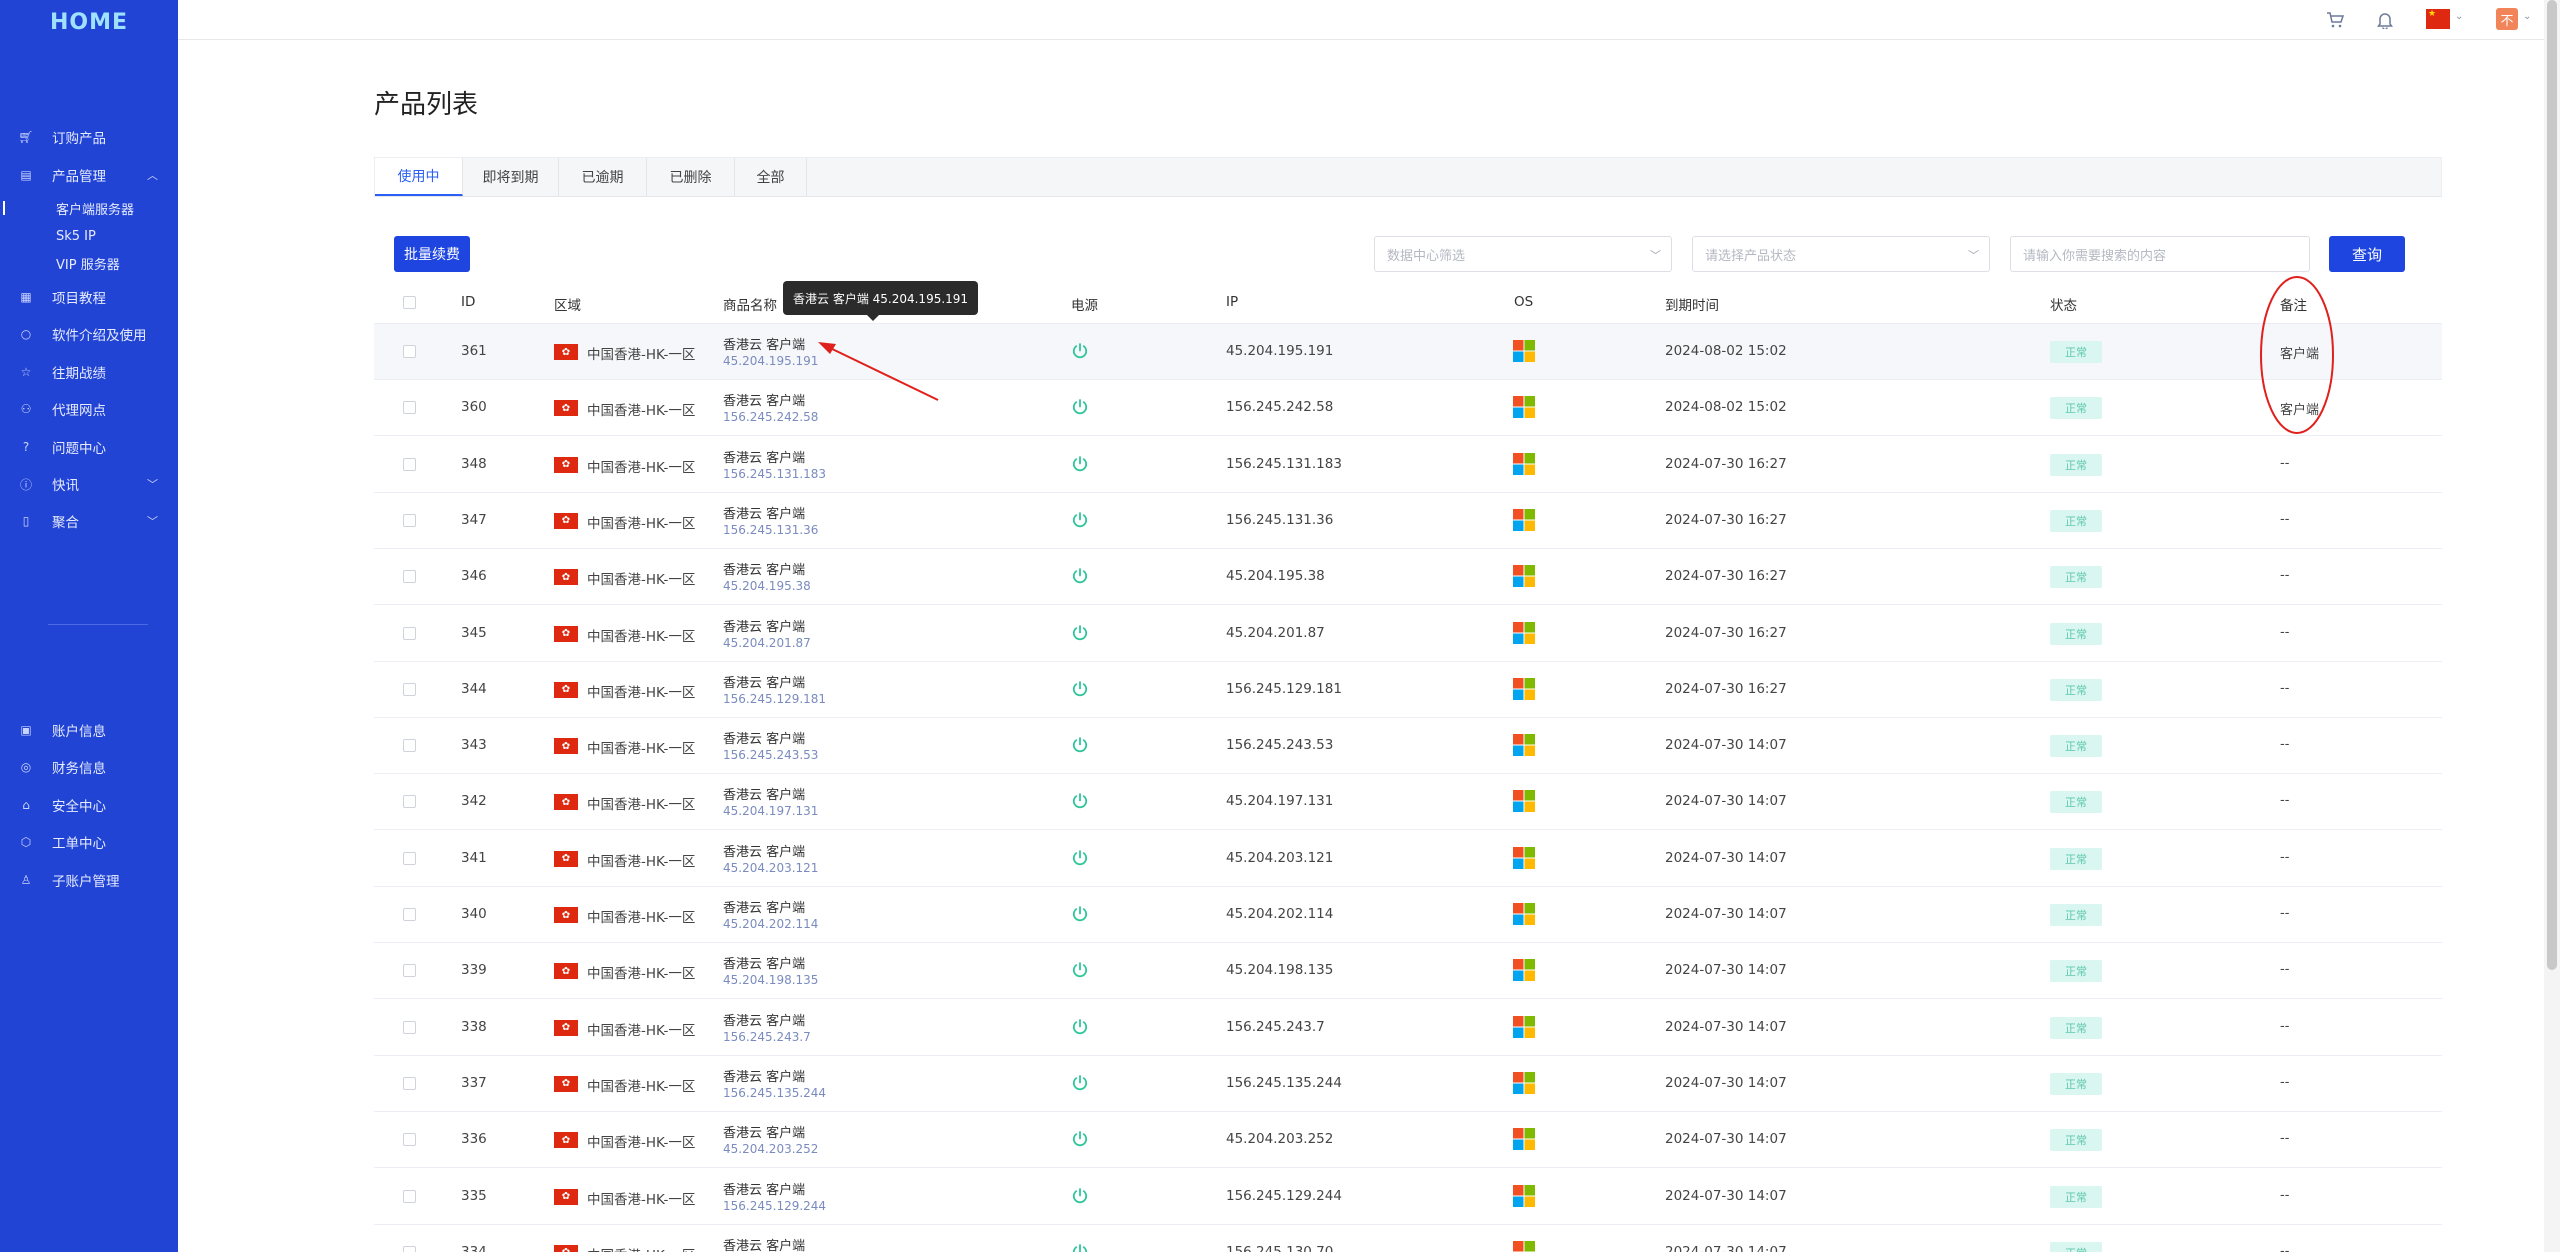 This screenshot has height=1252, width=2560. Describe the element at coordinates (89, 372) in the screenshot. I see `sidebar-item-history: ☆ 往期战绩` at that location.